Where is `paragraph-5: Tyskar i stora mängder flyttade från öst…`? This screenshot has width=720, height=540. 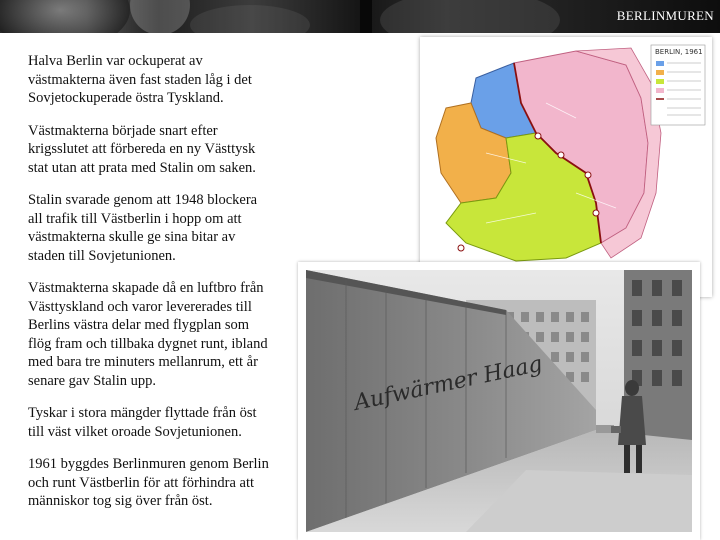 paragraph-5: Tyskar i stora mängder flyttade från öst… is located at coordinates (142, 422).